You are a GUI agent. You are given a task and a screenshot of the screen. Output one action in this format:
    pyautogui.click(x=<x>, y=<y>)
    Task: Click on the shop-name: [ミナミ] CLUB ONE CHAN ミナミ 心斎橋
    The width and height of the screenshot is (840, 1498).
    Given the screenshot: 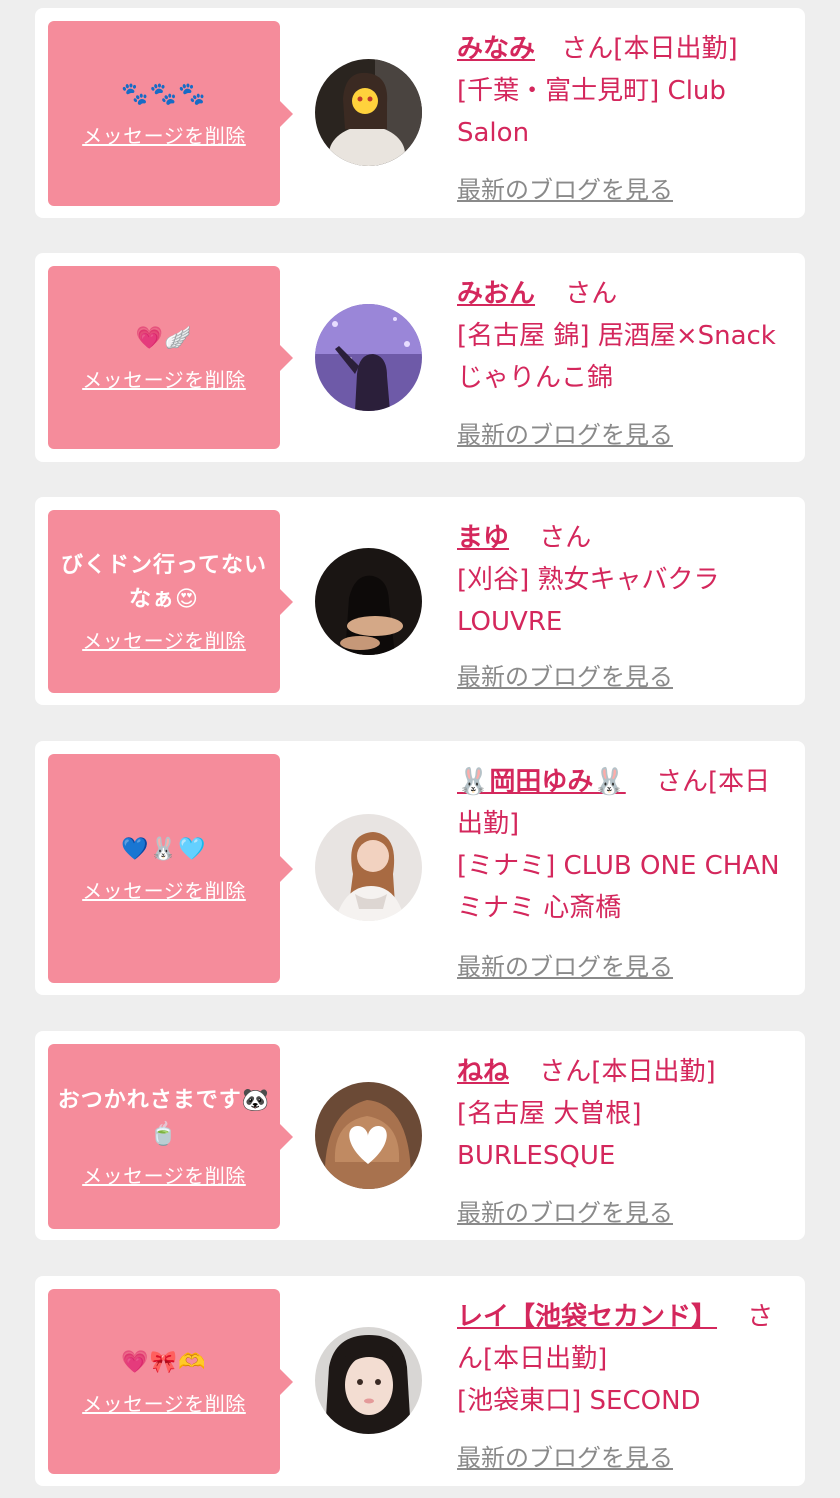 What is the action you would take?
    pyautogui.click(x=618, y=887)
    